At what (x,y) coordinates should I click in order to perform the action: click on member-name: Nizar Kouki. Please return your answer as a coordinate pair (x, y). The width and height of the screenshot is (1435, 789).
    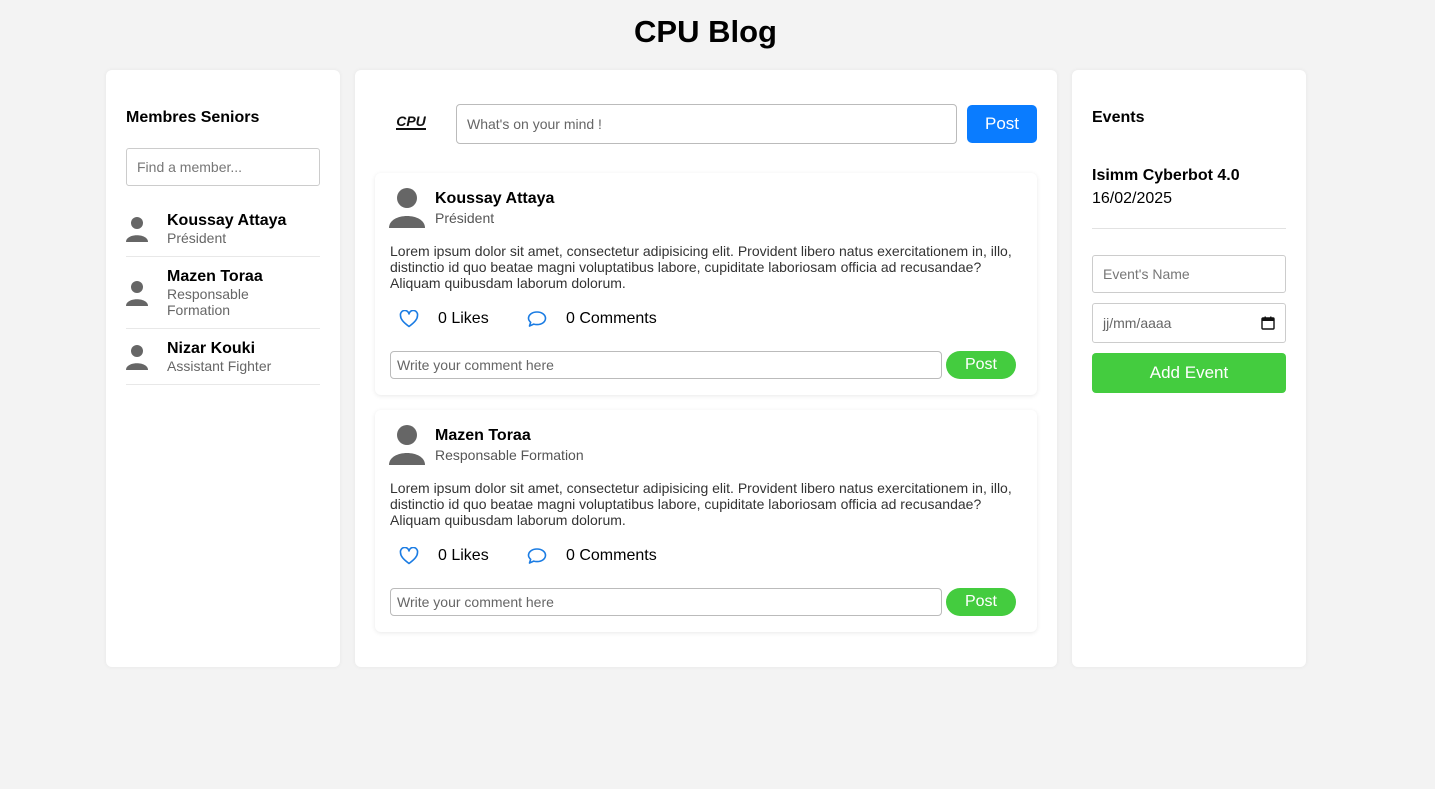
    Looking at the image, I should click on (211, 348).